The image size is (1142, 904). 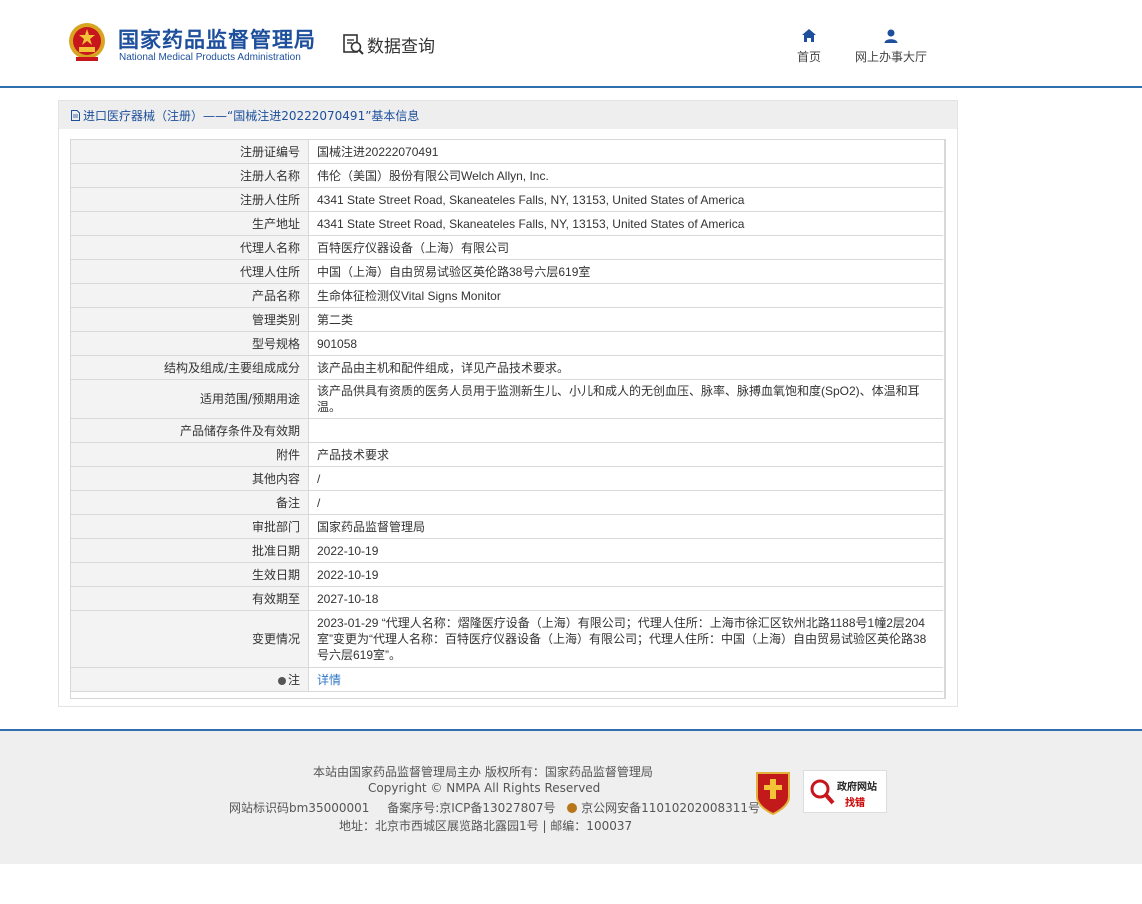 I want to click on field-label: 注册人名称, so click(x=190, y=175).